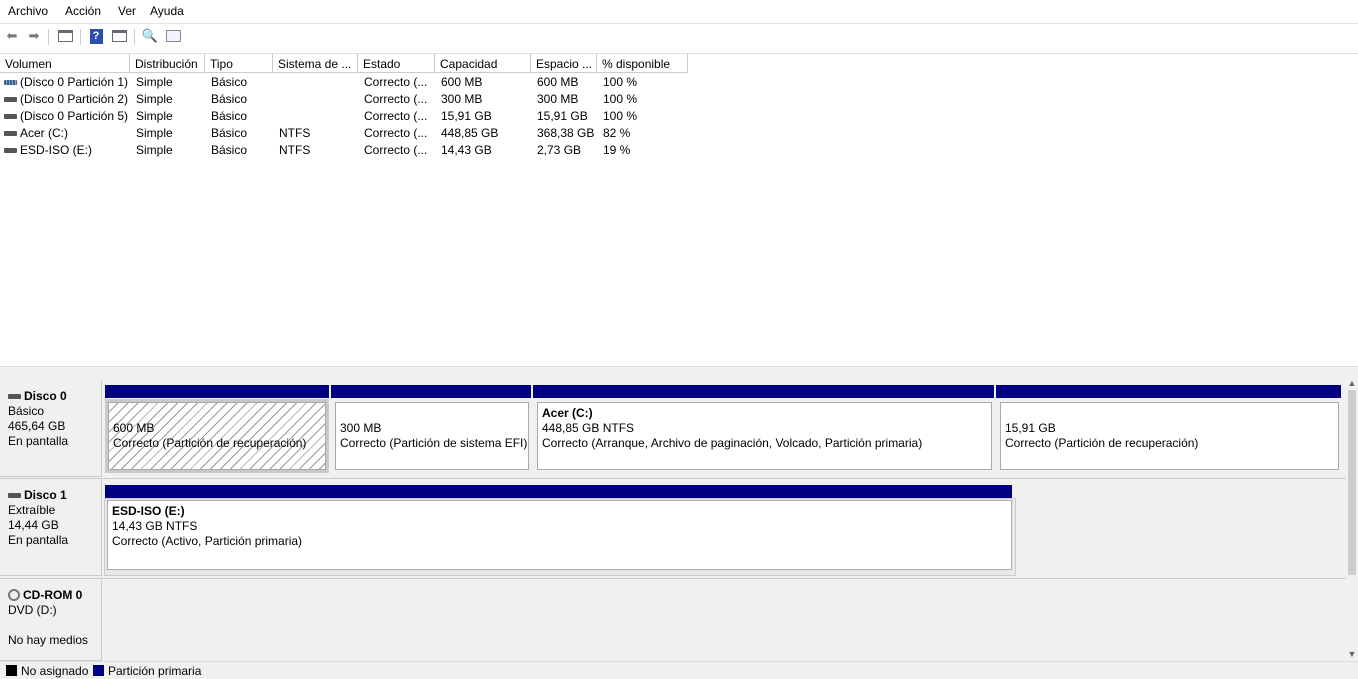  Describe the element at coordinates (47, 671) in the screenshot. I see `legend-unallocated: No asignado` at that location.